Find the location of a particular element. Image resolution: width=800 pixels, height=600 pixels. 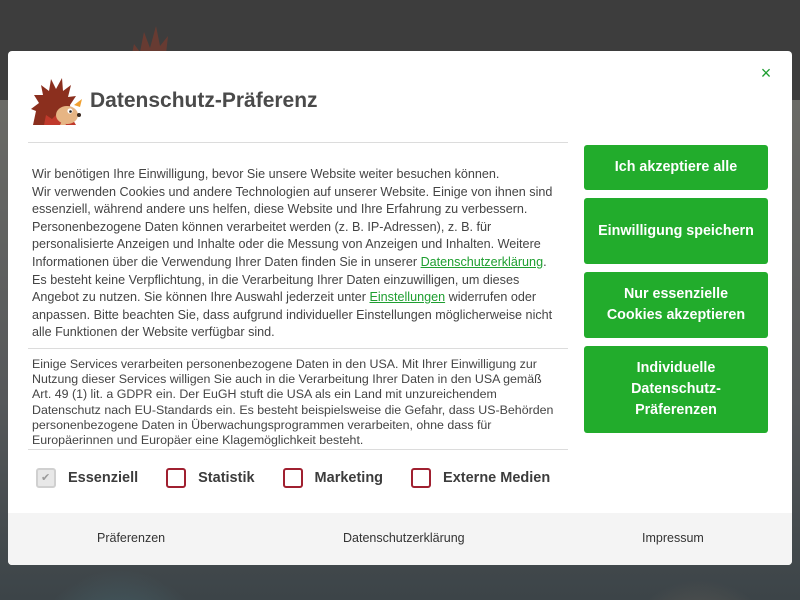

dialog-title: Datenschutz-Präferenz is located at coordinates (204, 100).